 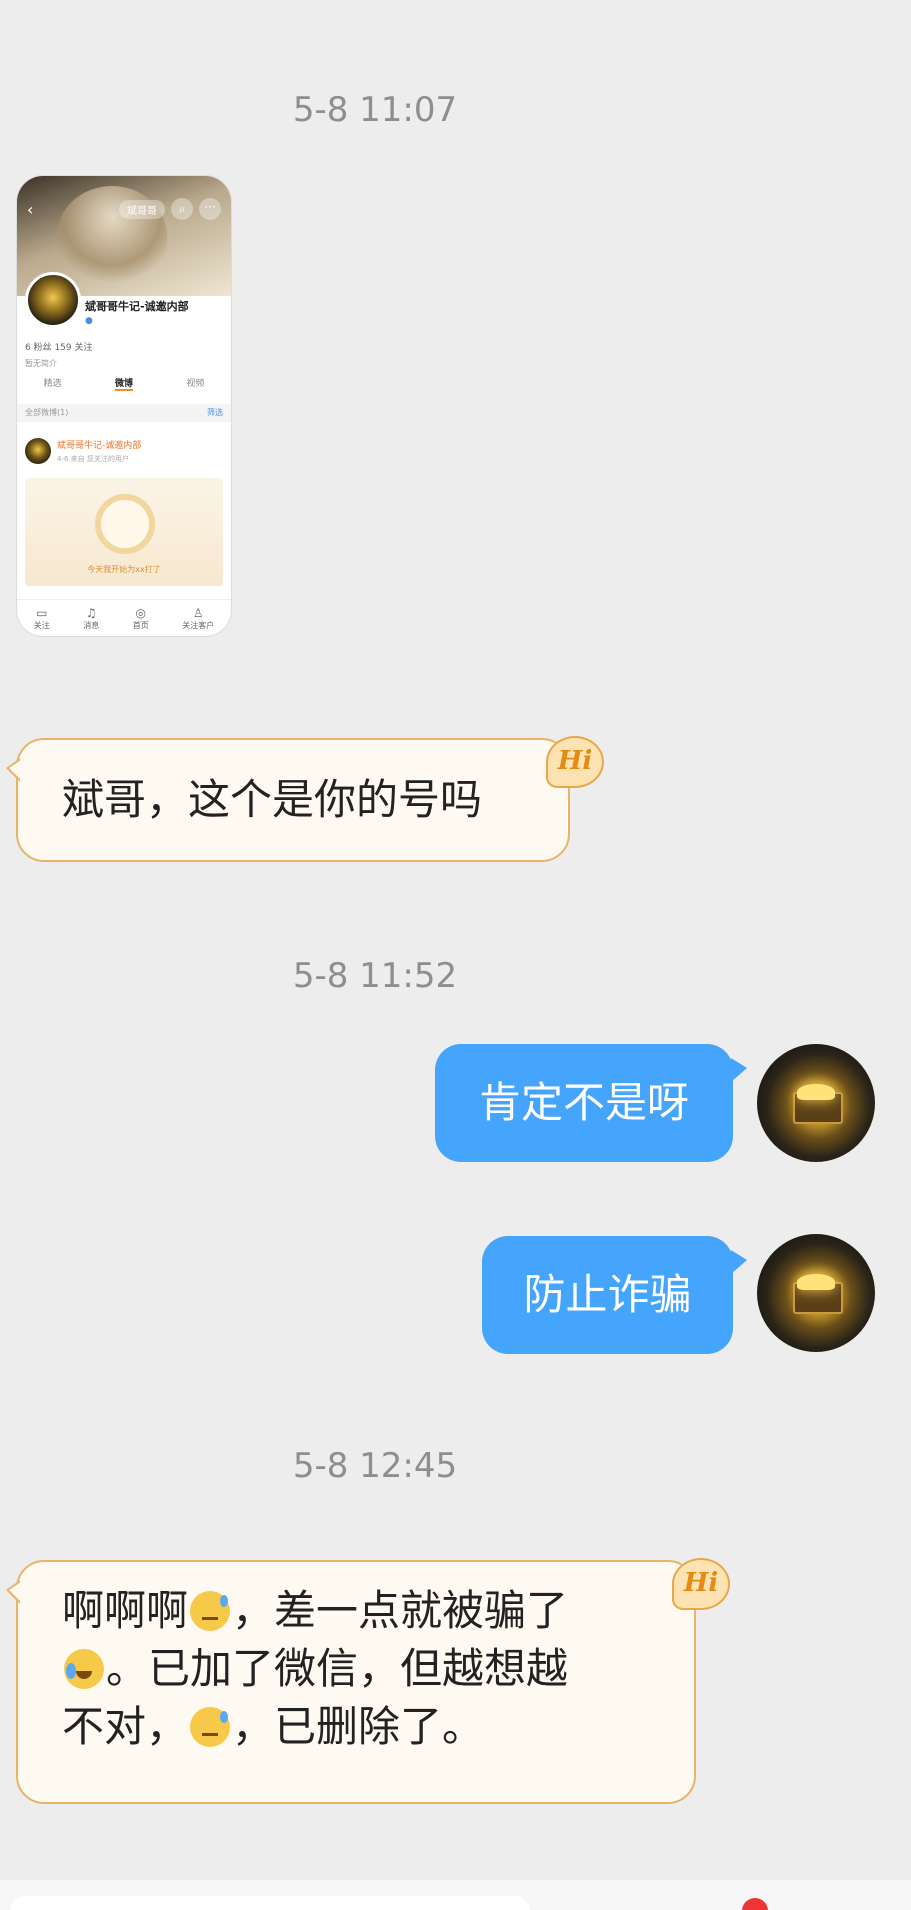 What do you see at coordinates (210, 209) in the screenshot?
I see `more-icon: ···` at bounding box center [210, 209].